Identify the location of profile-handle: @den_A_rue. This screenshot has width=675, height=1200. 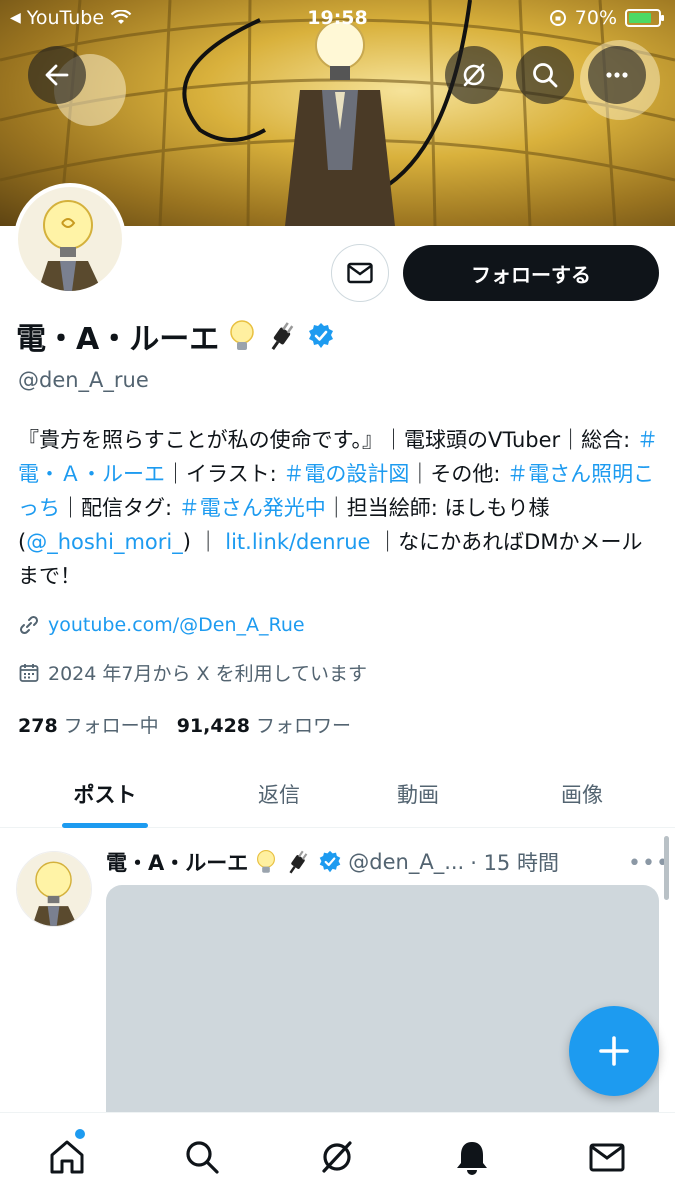
(83, 380).